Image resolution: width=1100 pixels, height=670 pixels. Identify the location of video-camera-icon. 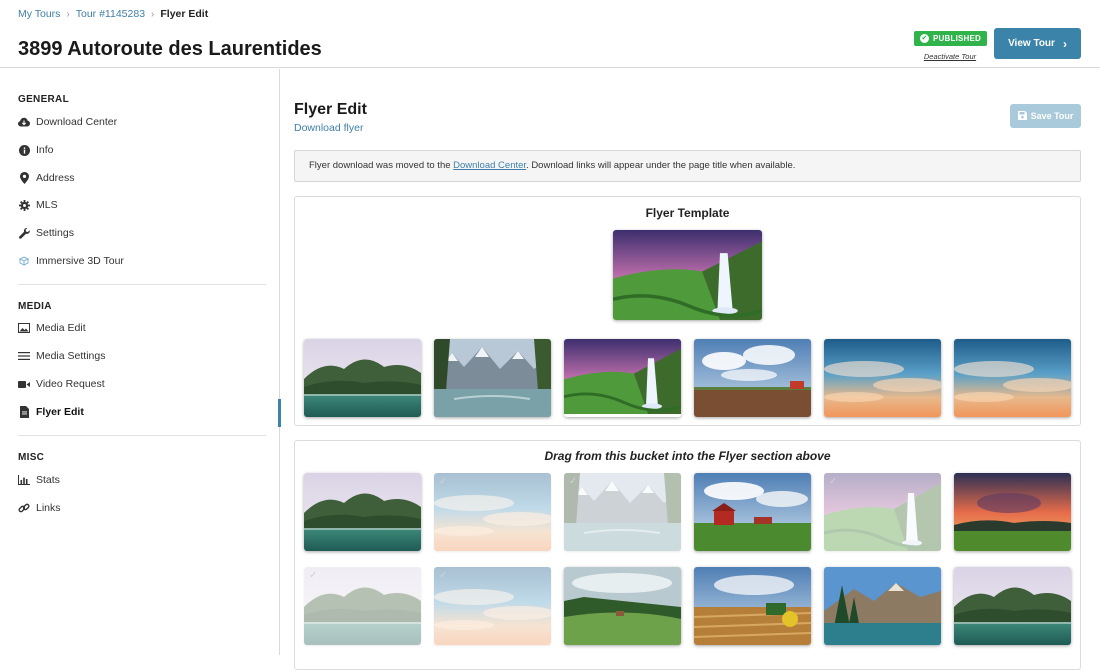
(24, 384).